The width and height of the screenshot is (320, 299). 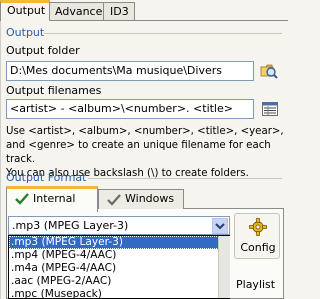 What do you see at coordinates (258, 227) in the screenshot?
I see `gear-icon` at bounding box center [258, 227].